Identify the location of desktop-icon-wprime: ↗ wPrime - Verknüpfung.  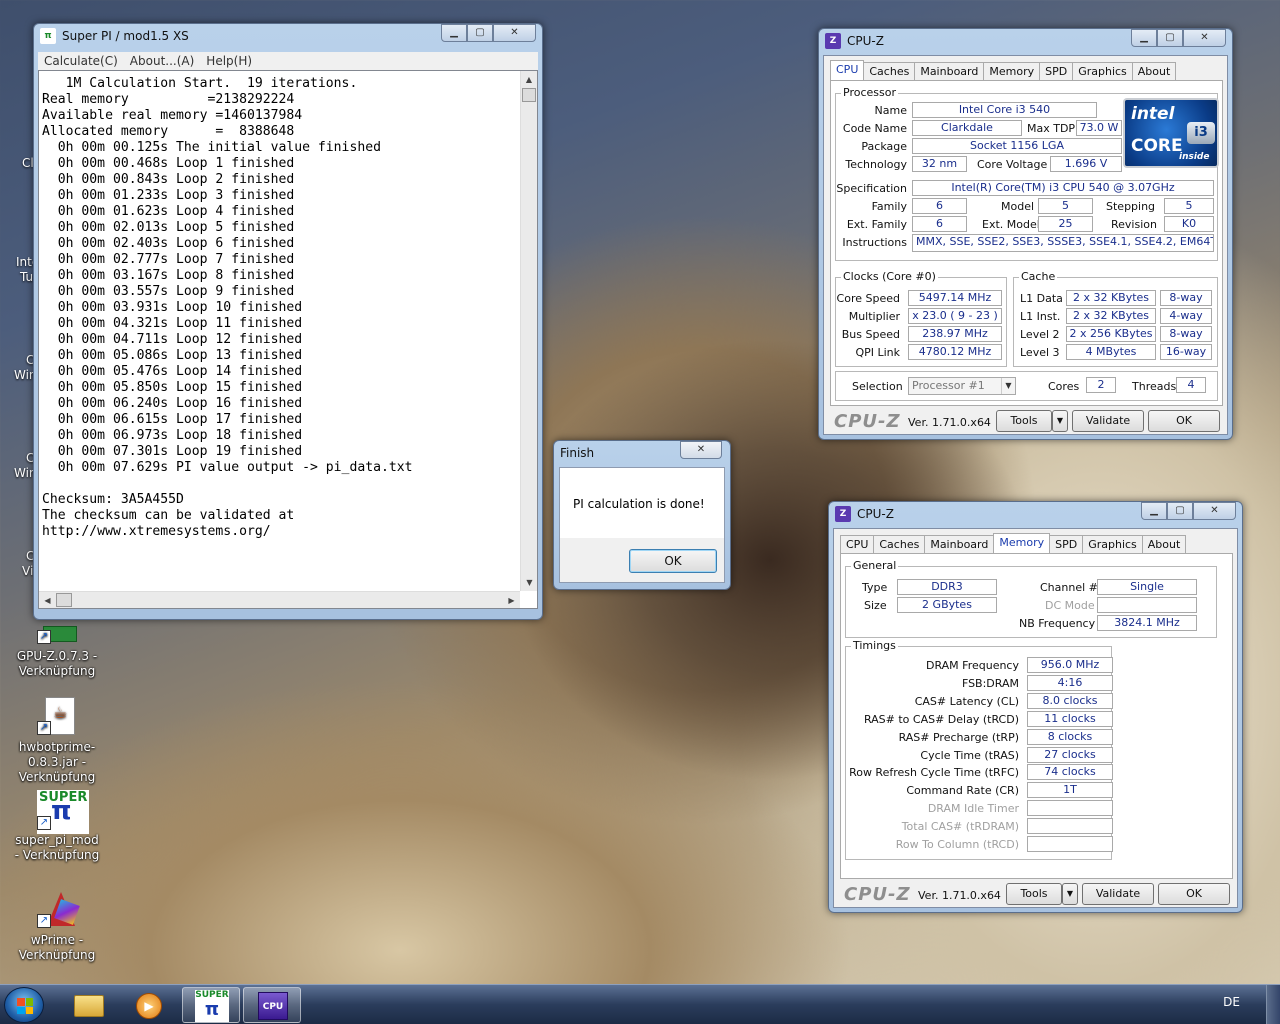
(57, 926).